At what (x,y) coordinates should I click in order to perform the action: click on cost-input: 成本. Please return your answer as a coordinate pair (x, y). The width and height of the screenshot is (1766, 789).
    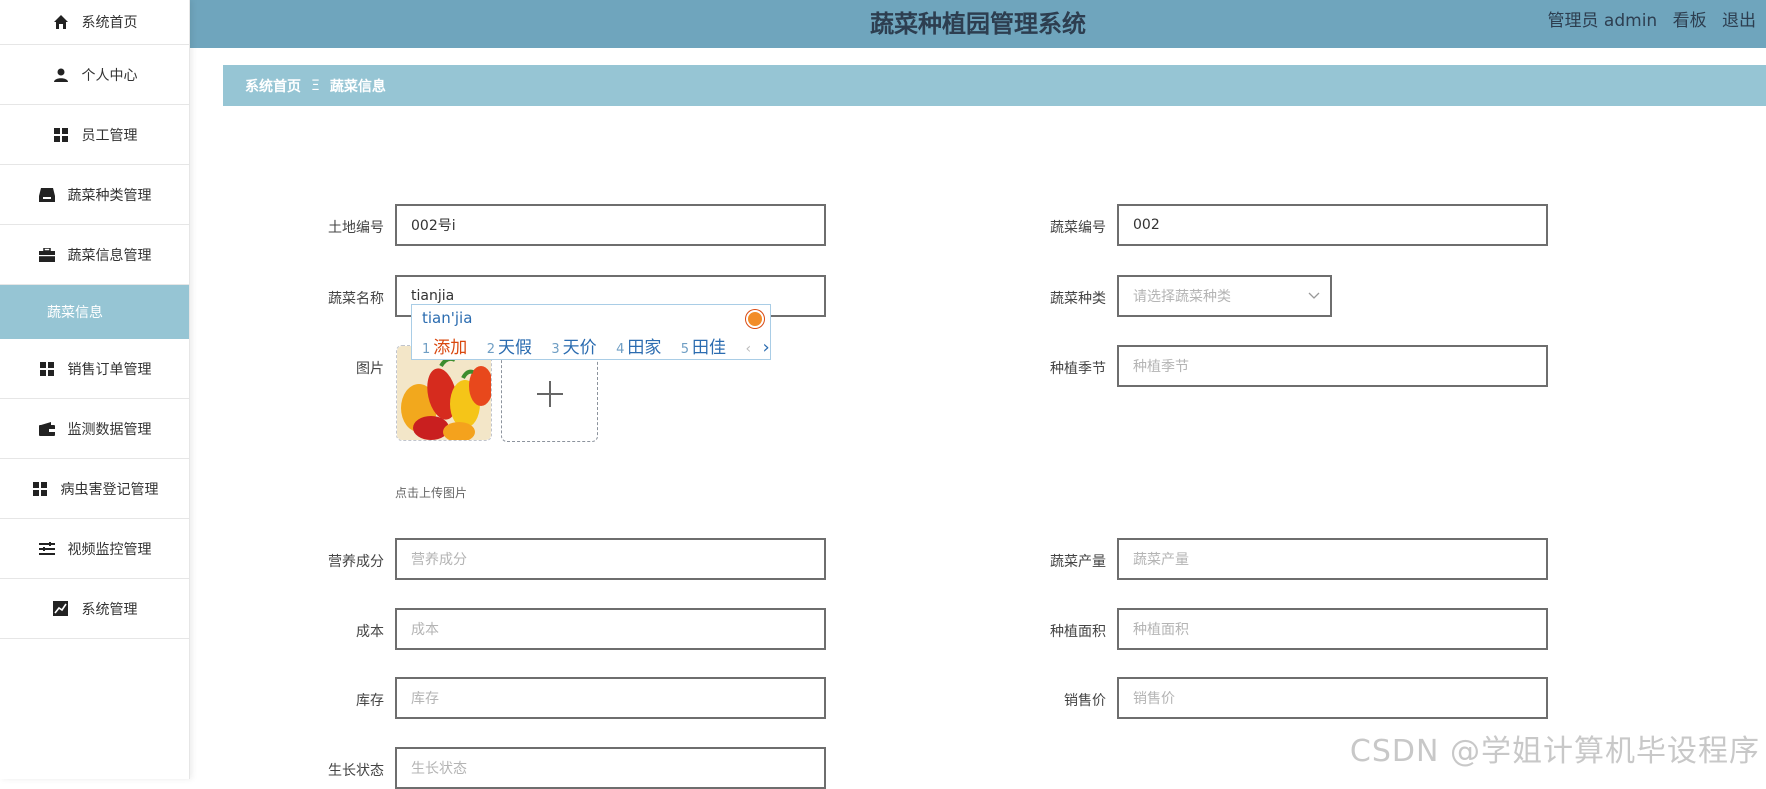
    Looking at the image, I should click on (610, 629).